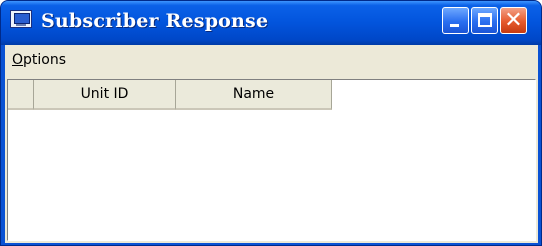 The image size is (542, 246). I want to click on maximize-icon, so click(485, 20).